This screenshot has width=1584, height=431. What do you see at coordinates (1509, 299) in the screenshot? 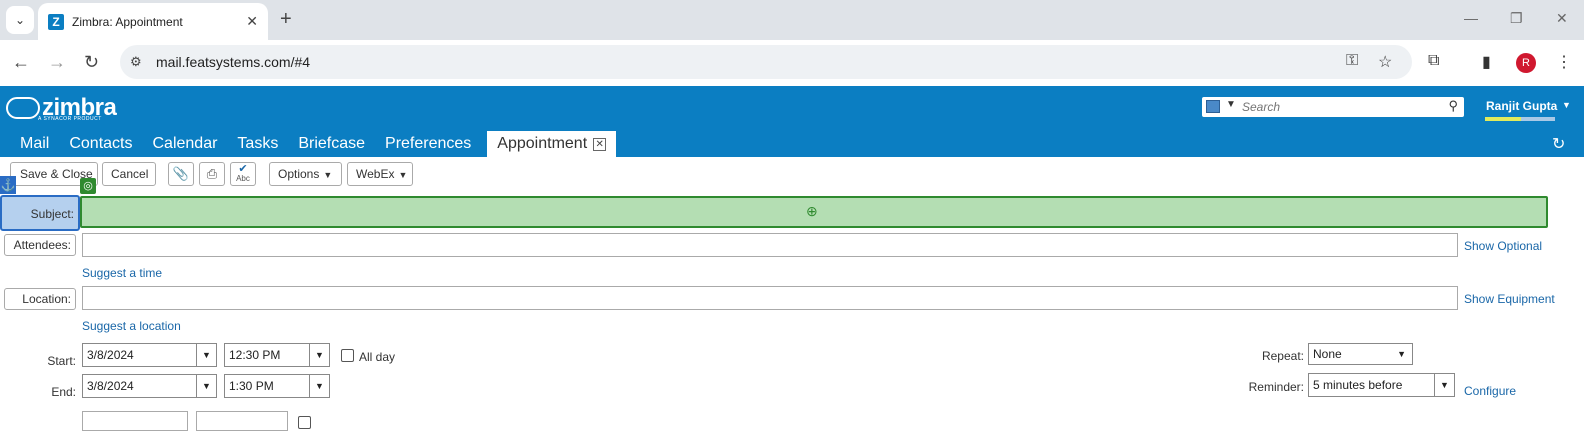
I see `show-equipment-link: Show Equipment` at bounding box center [1509, 299].